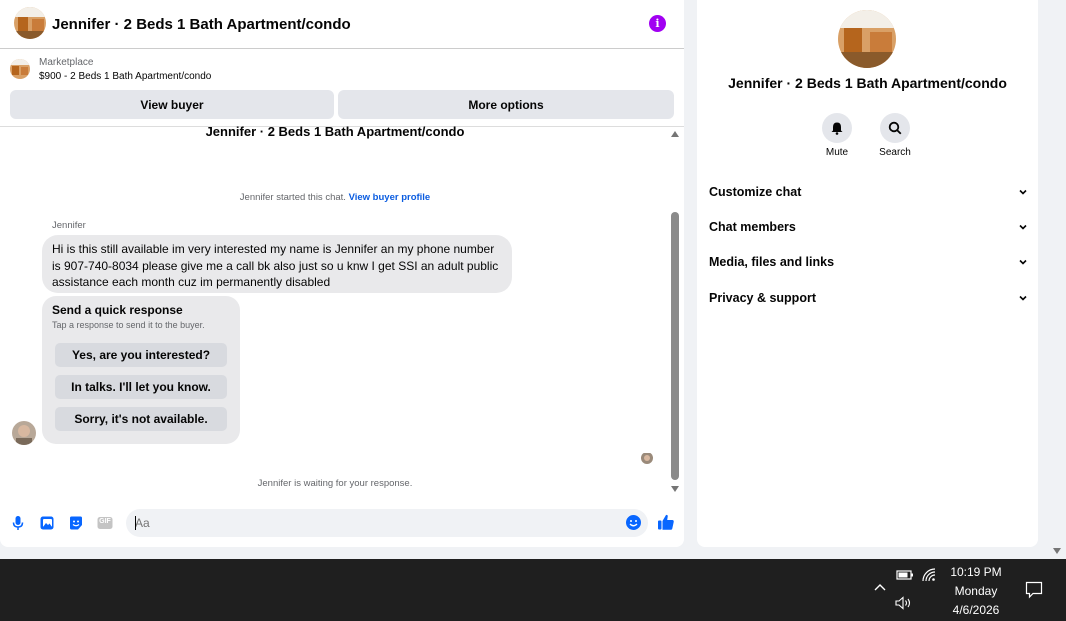 The width and height of the screenshot is (1066, 621). I want to click on battery-icon, so click(905, 575).